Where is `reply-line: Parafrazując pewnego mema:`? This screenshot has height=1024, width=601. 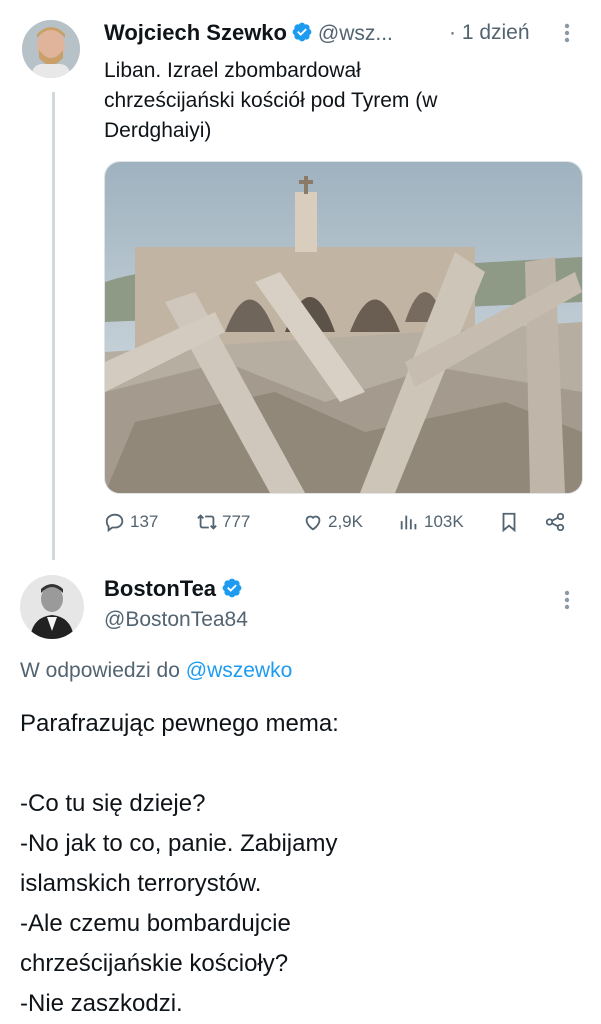
reply-line: Parafrazując pewnego mema: is located at coordinates (179, 723).